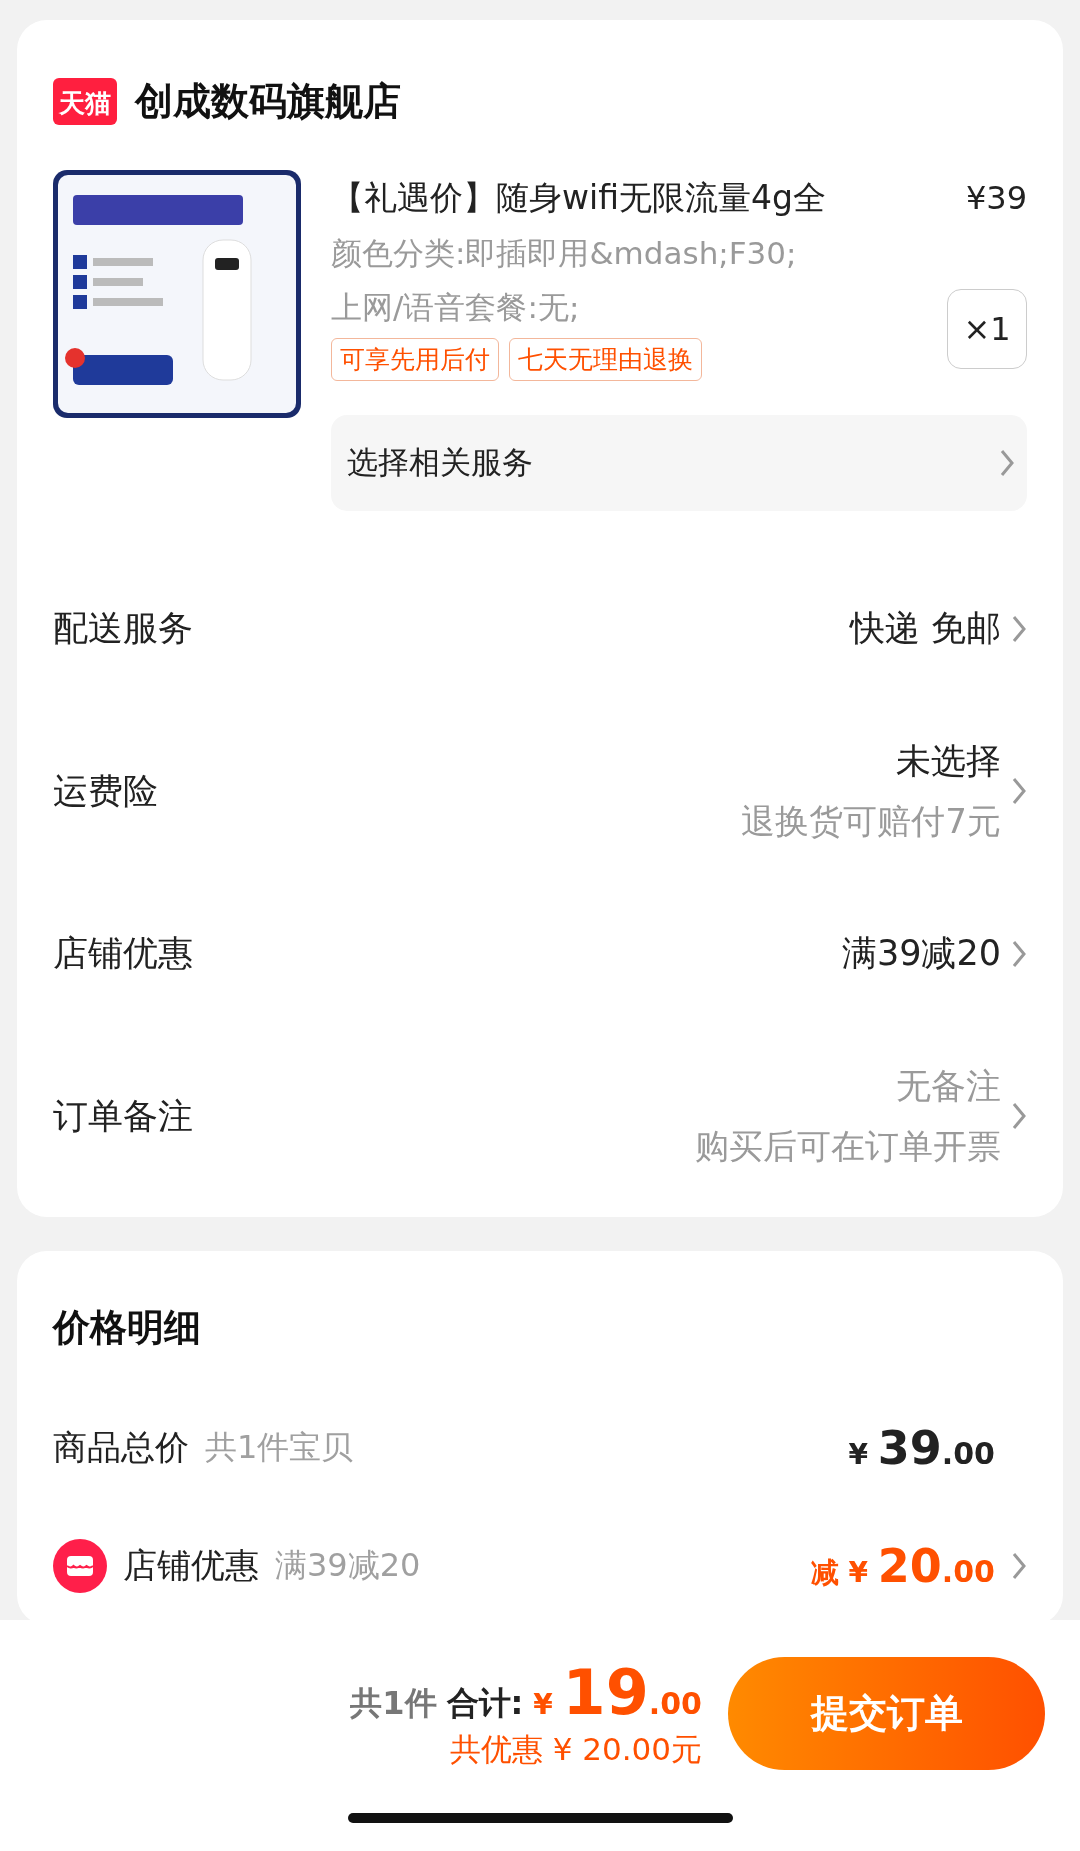 The height and width of the screenshot is (1851, 1080). I want to click on price-amount: ¥19.00, so click(617, 1692).